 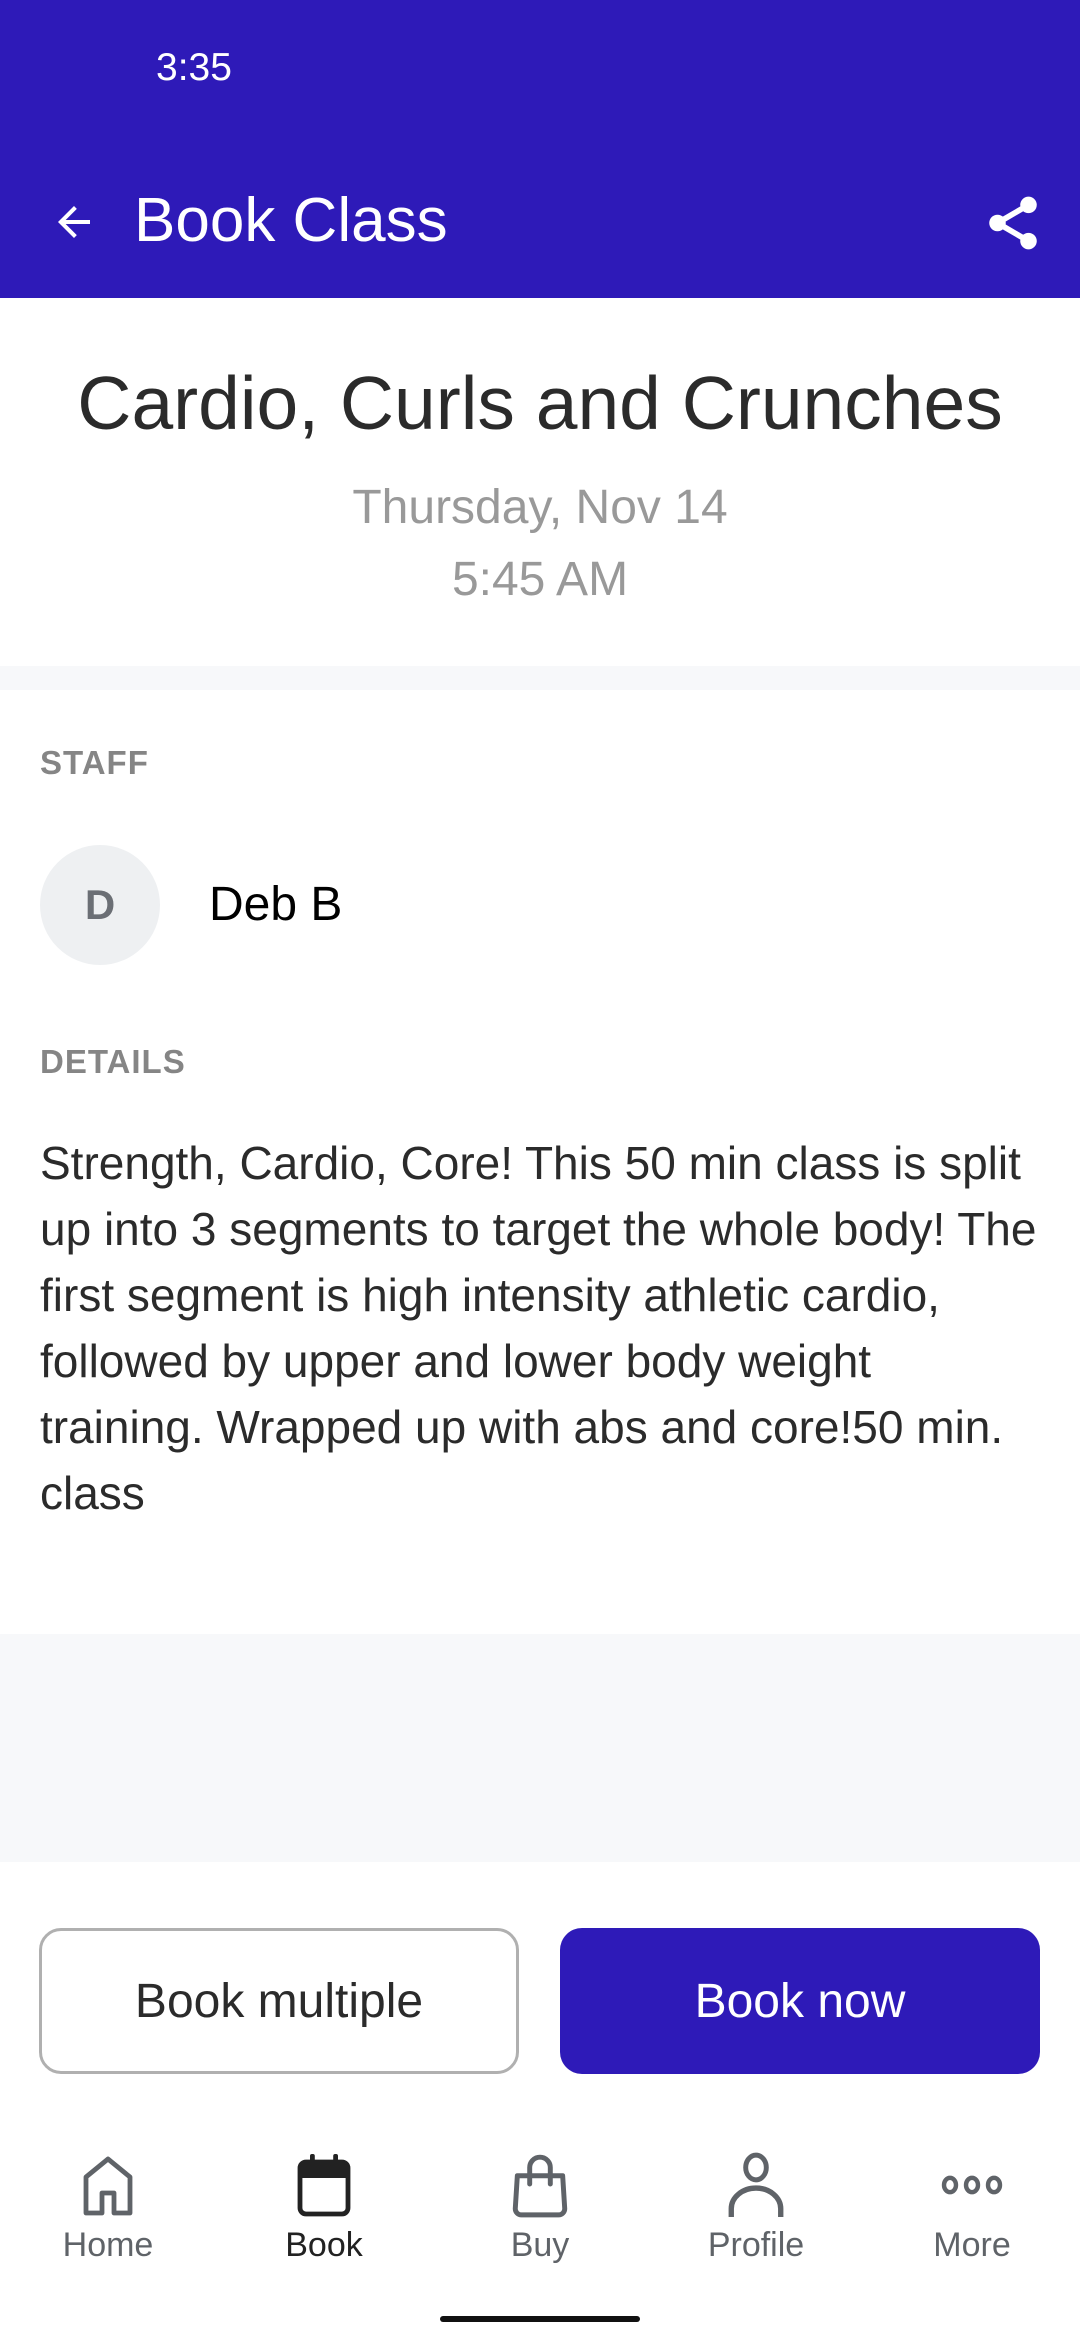 What do you see at coordinates (540, 1748) in the screenshot?
I see `spacer-band` at bounding box center [540, 1748].